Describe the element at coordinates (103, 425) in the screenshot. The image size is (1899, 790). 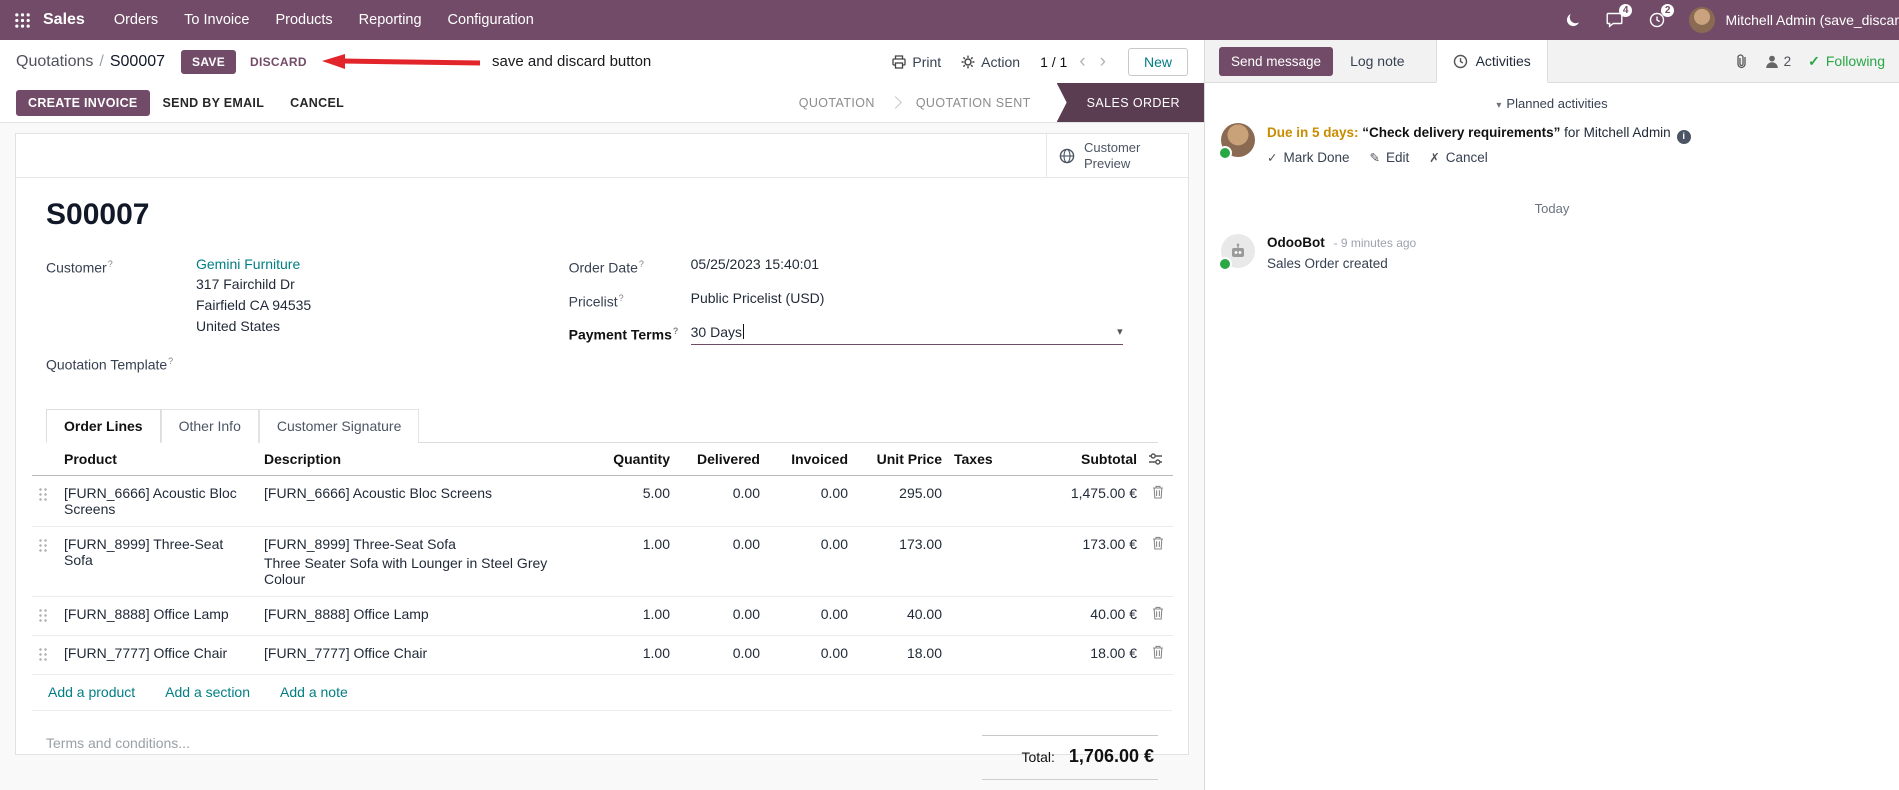
I see `tab-order-lines: Order Lines` at that location.